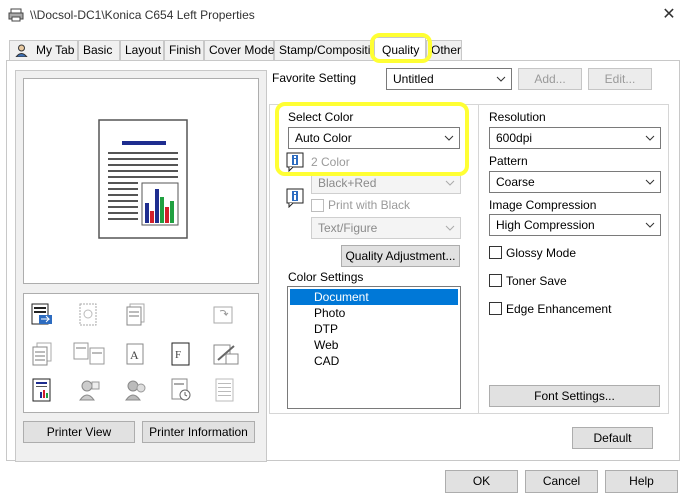  What do you see at coordinates (42, 354) in the screenshot?
I see `multi-page-icon` at bounding box center [42, 354].